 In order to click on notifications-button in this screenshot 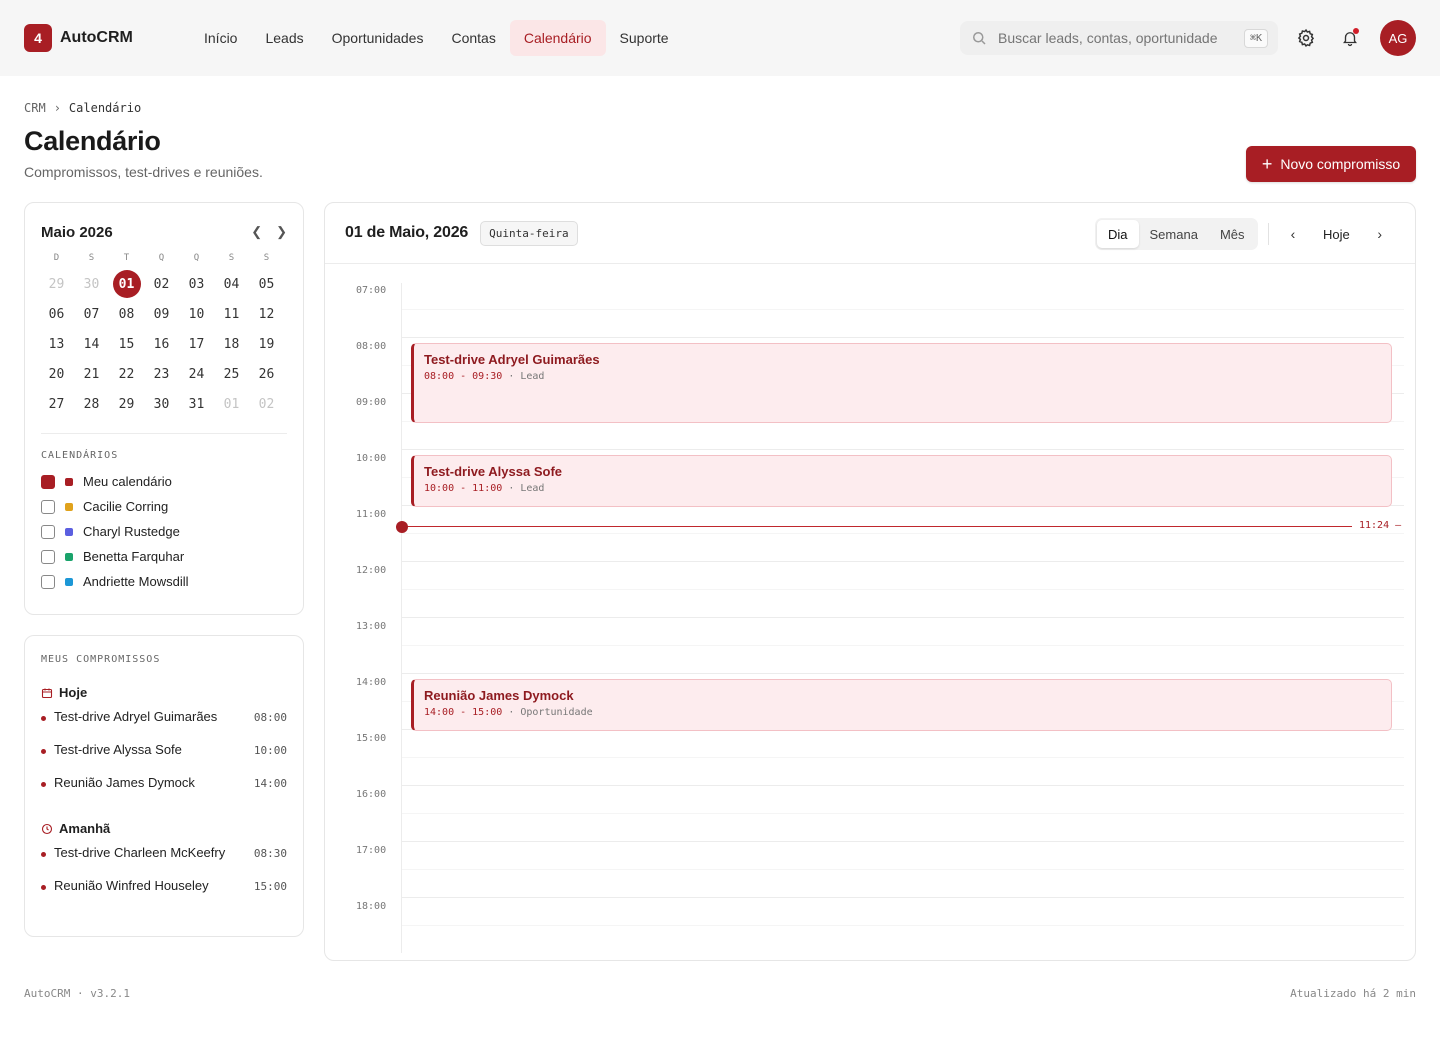, I will do `click(1350, 38)`.